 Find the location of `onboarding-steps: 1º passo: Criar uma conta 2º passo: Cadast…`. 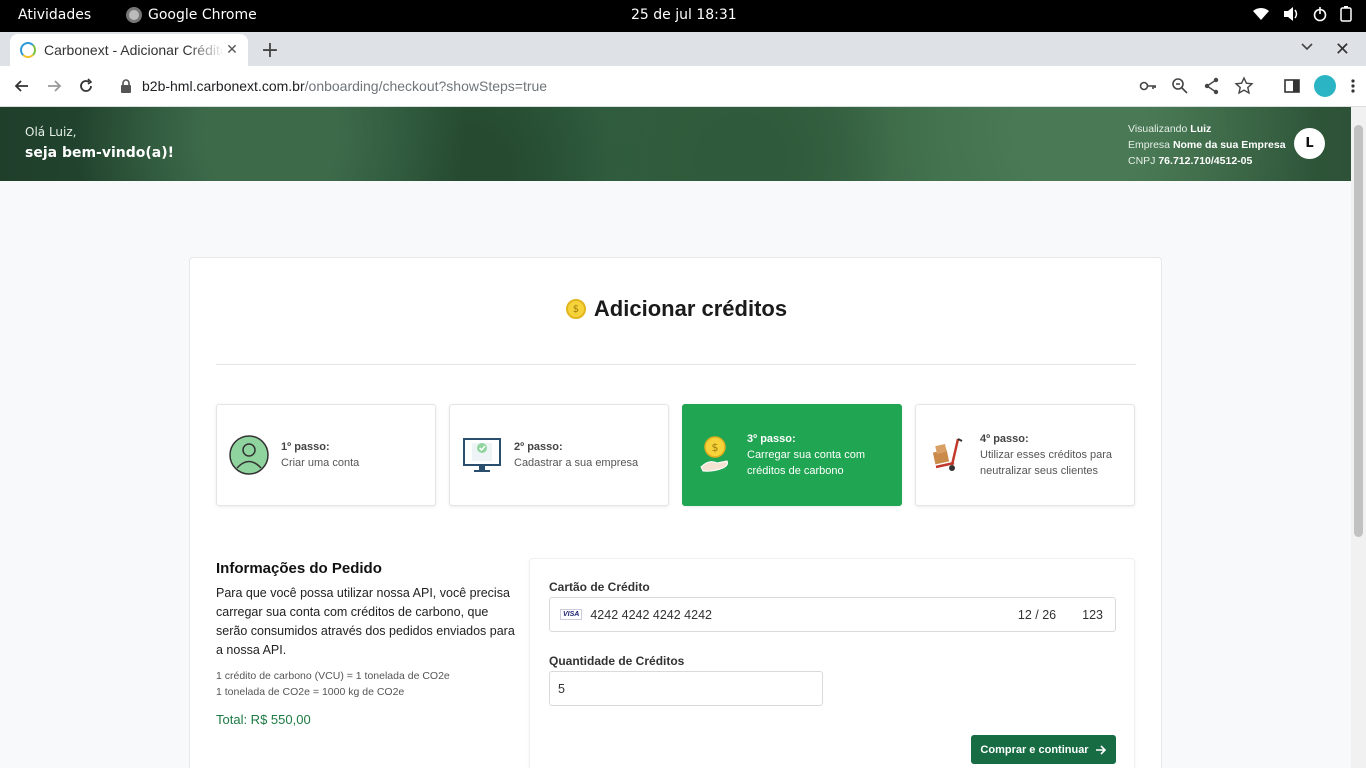

onboarding-steps: 1º passo: Criar uma conta 2º passo: Cadast… is located at coordinates (676, 455).